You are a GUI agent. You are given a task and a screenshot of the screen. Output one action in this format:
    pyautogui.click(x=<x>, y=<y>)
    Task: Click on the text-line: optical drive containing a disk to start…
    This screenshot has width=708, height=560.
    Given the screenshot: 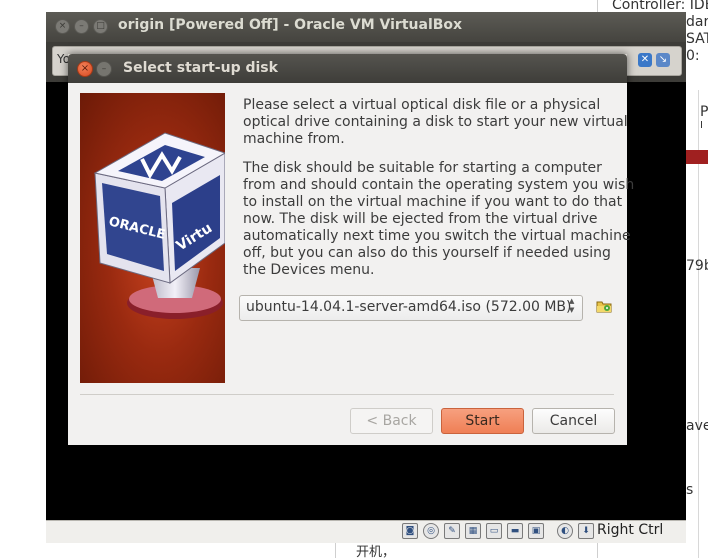 What is the action you would take?
    pyautogui.click(x=435, y=122)
    